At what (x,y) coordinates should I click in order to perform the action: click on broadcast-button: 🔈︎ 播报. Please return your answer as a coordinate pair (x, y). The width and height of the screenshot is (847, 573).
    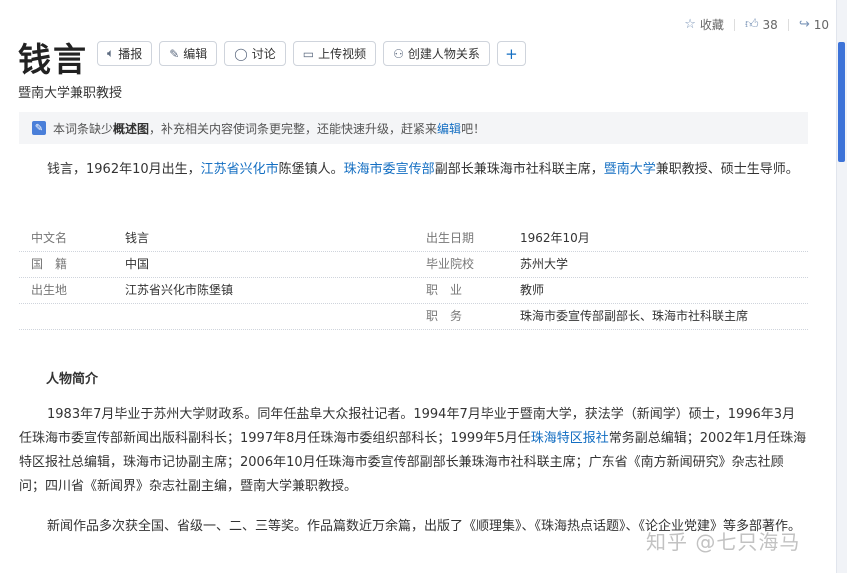
    Looking at the image, I should click on (125, 53).